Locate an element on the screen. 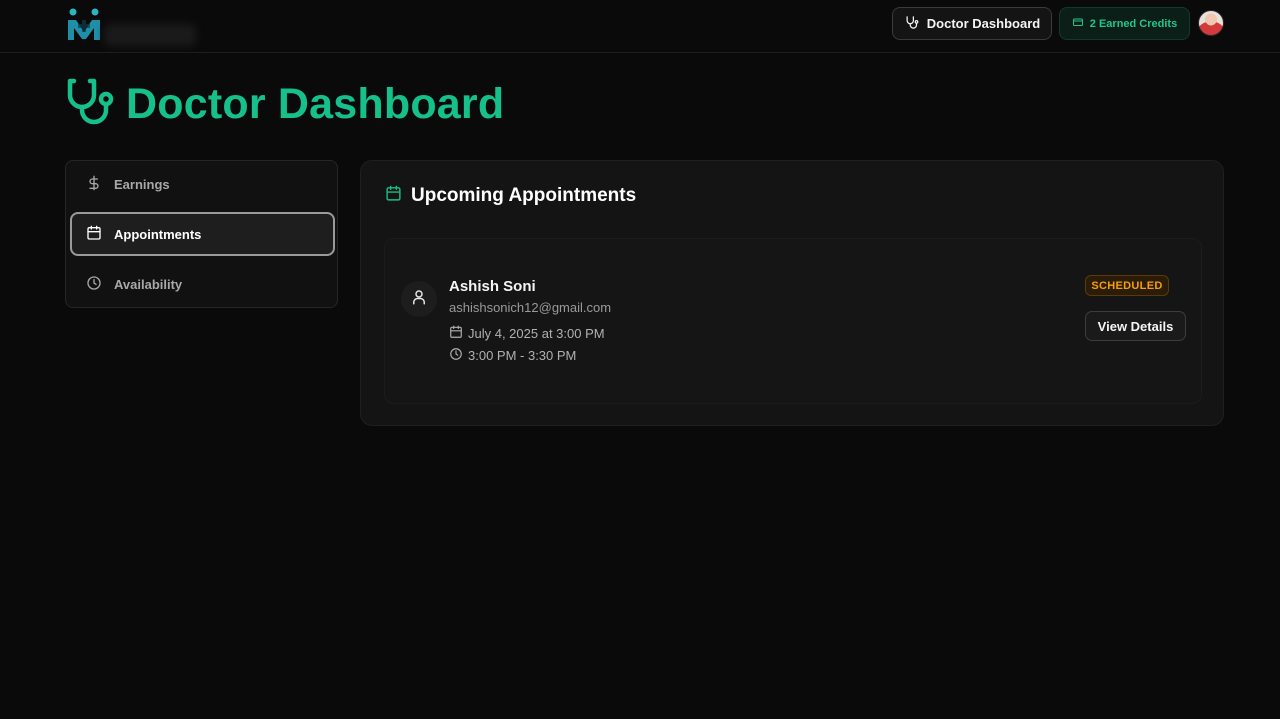  patient-avatar is located at coordinates (419, 299).